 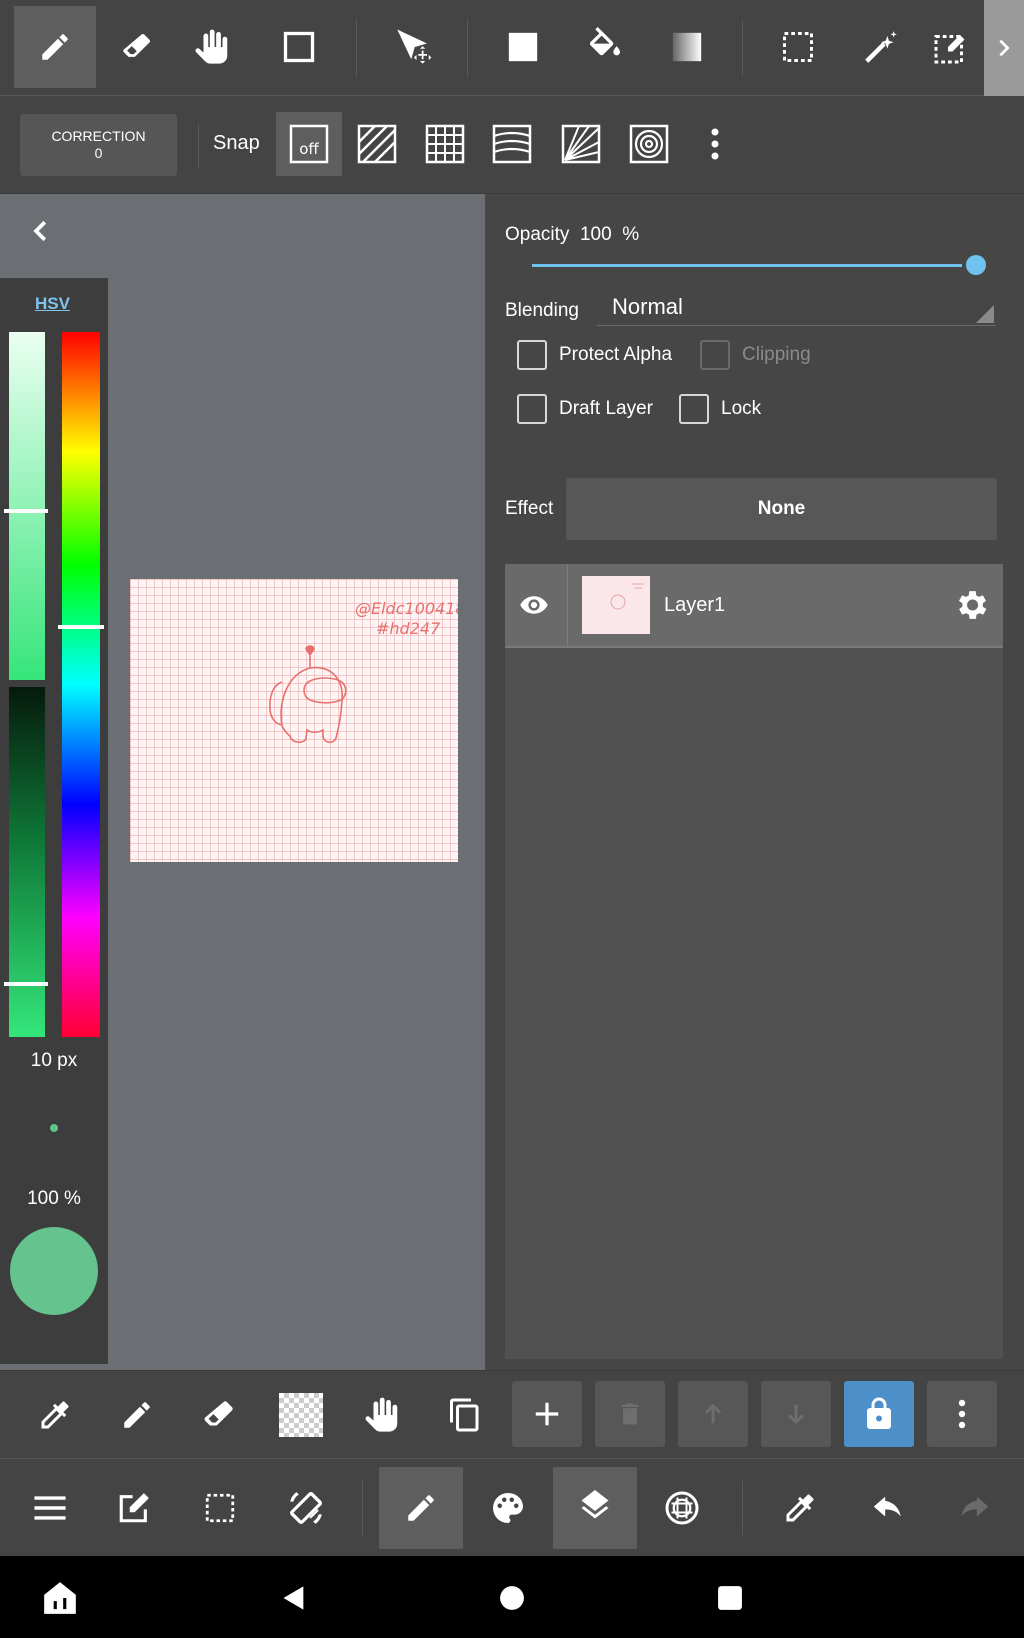 I want to click on eye-icon, so click(x=534, y=605).